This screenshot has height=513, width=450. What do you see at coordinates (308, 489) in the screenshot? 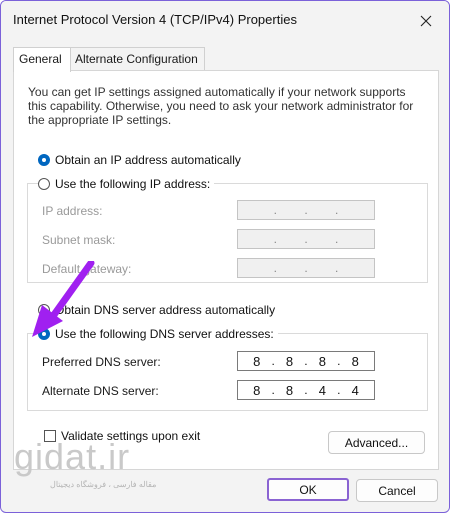
I see `ok-button: OK` at bounding box center [308, 489].